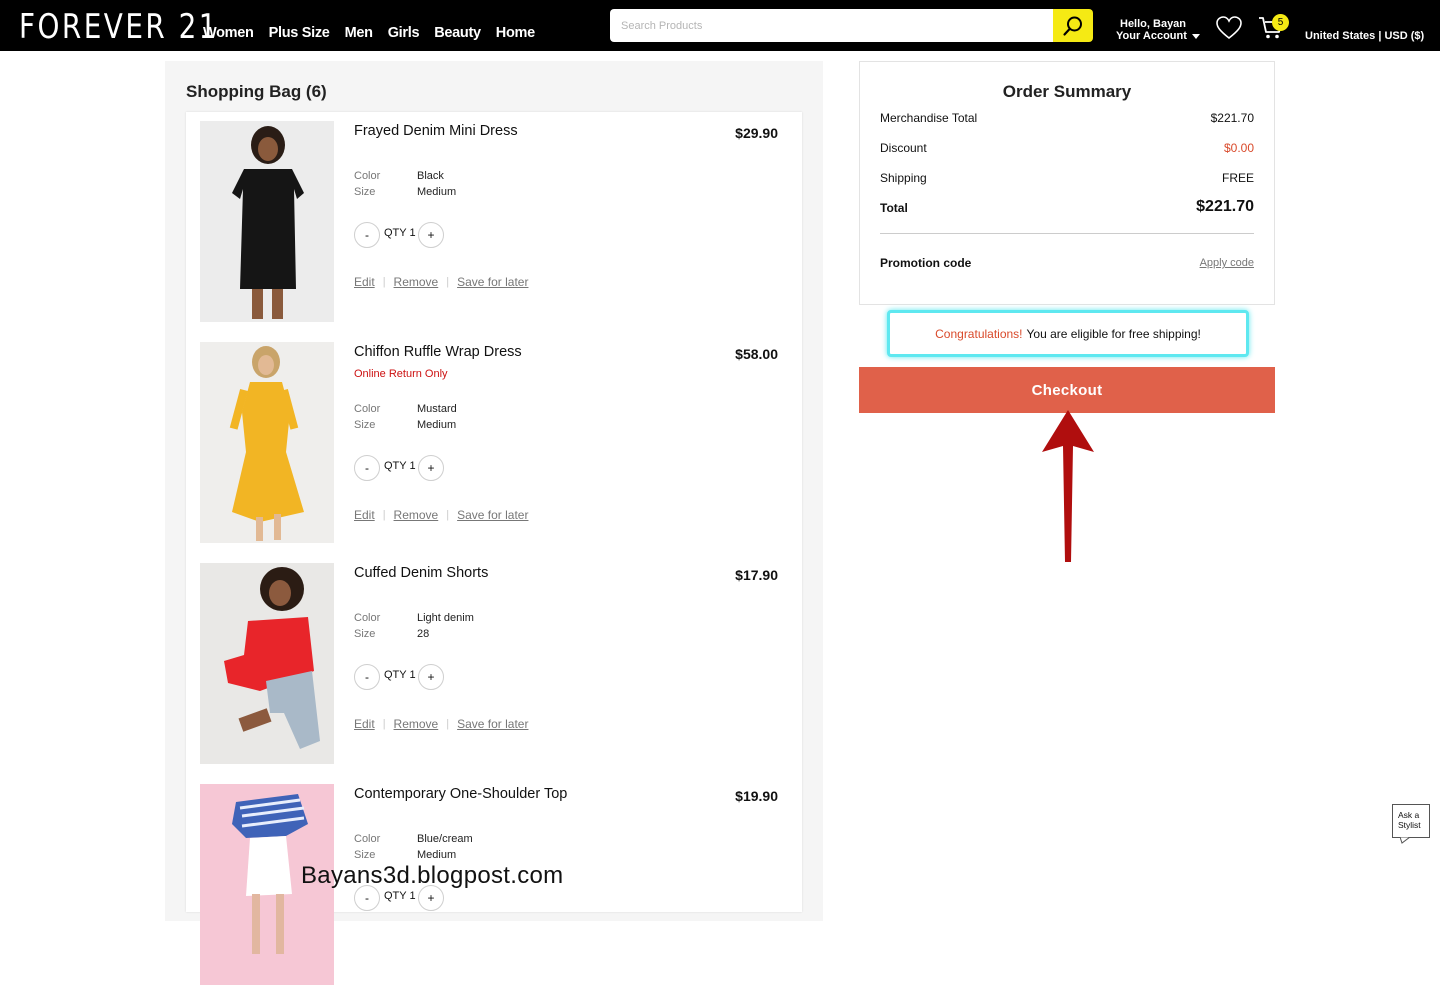 The width and height of the screenshot is (1440, 985). I want to click on ask-a-stylist-button: Ask a Stylist, so click(1411, 821).